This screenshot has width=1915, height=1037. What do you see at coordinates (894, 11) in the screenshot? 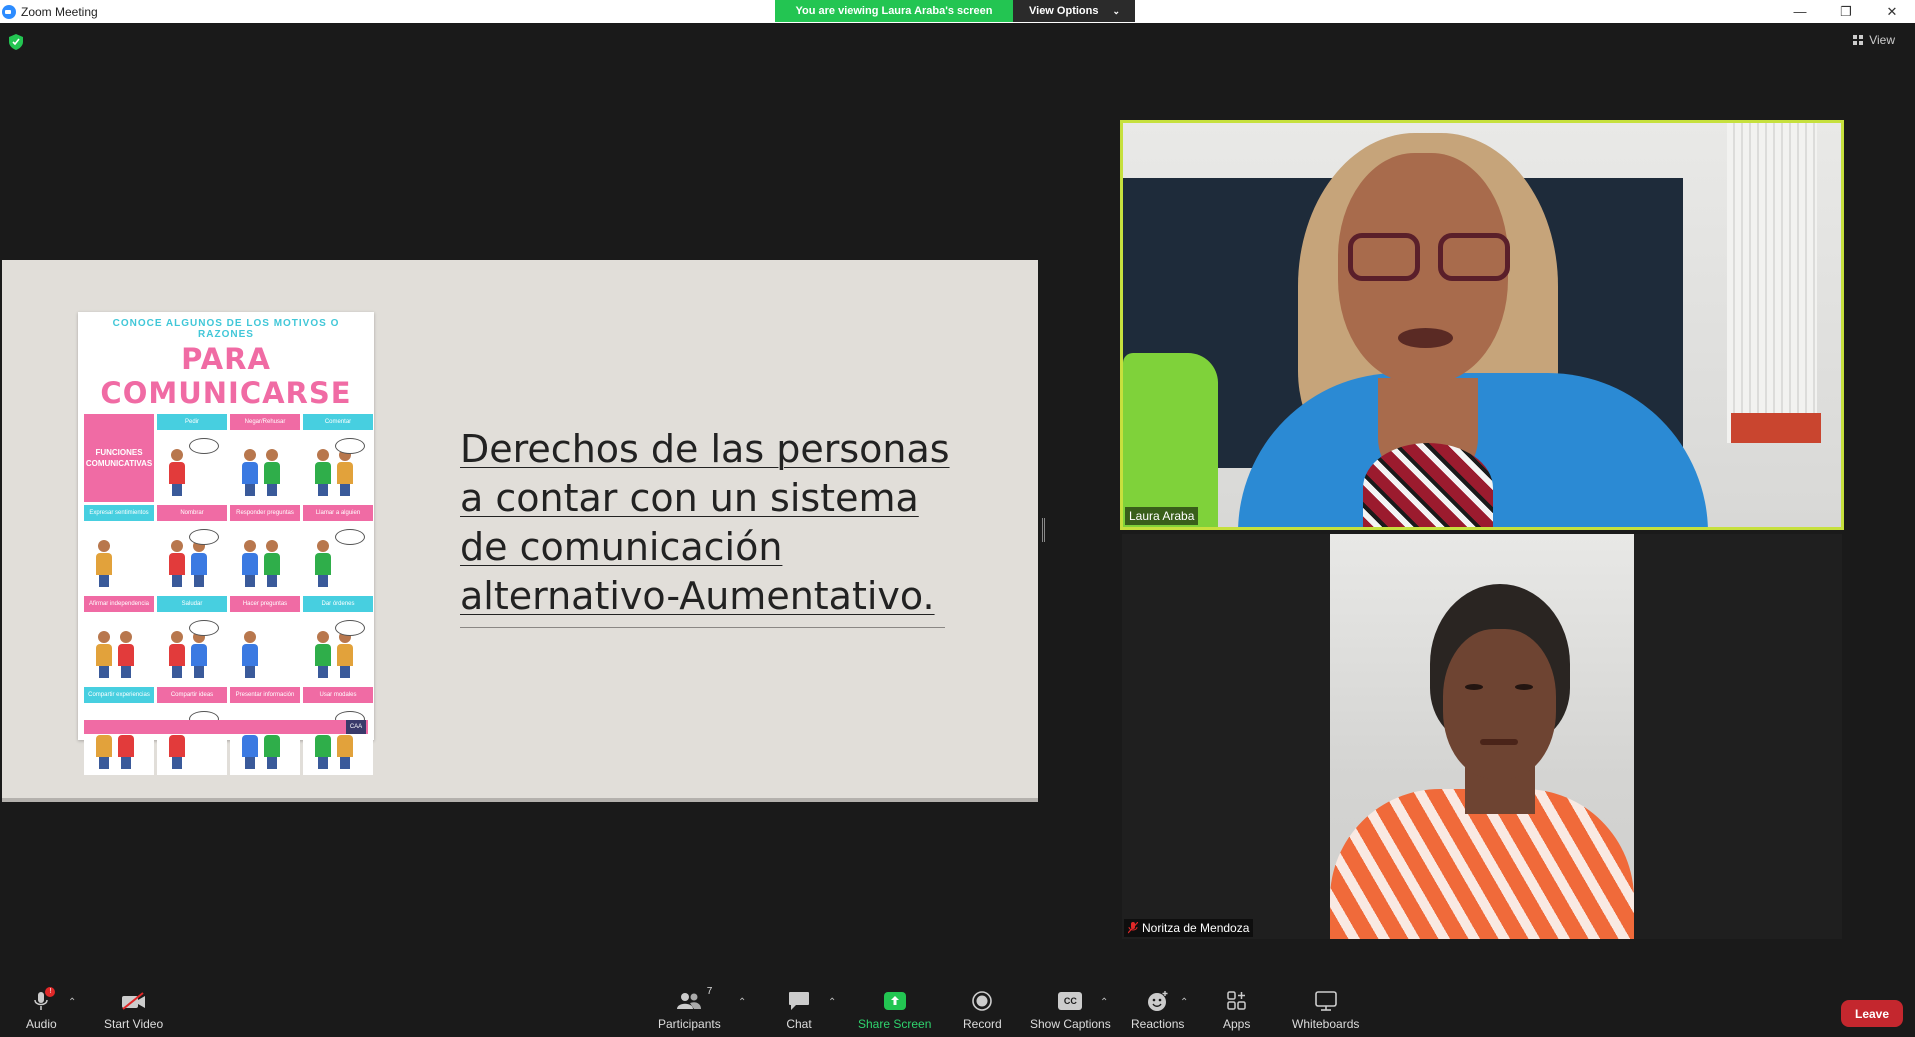
I see `viewing-screen-label: You are viewing Laura Araba's screen` at bounding box center [894, 11].